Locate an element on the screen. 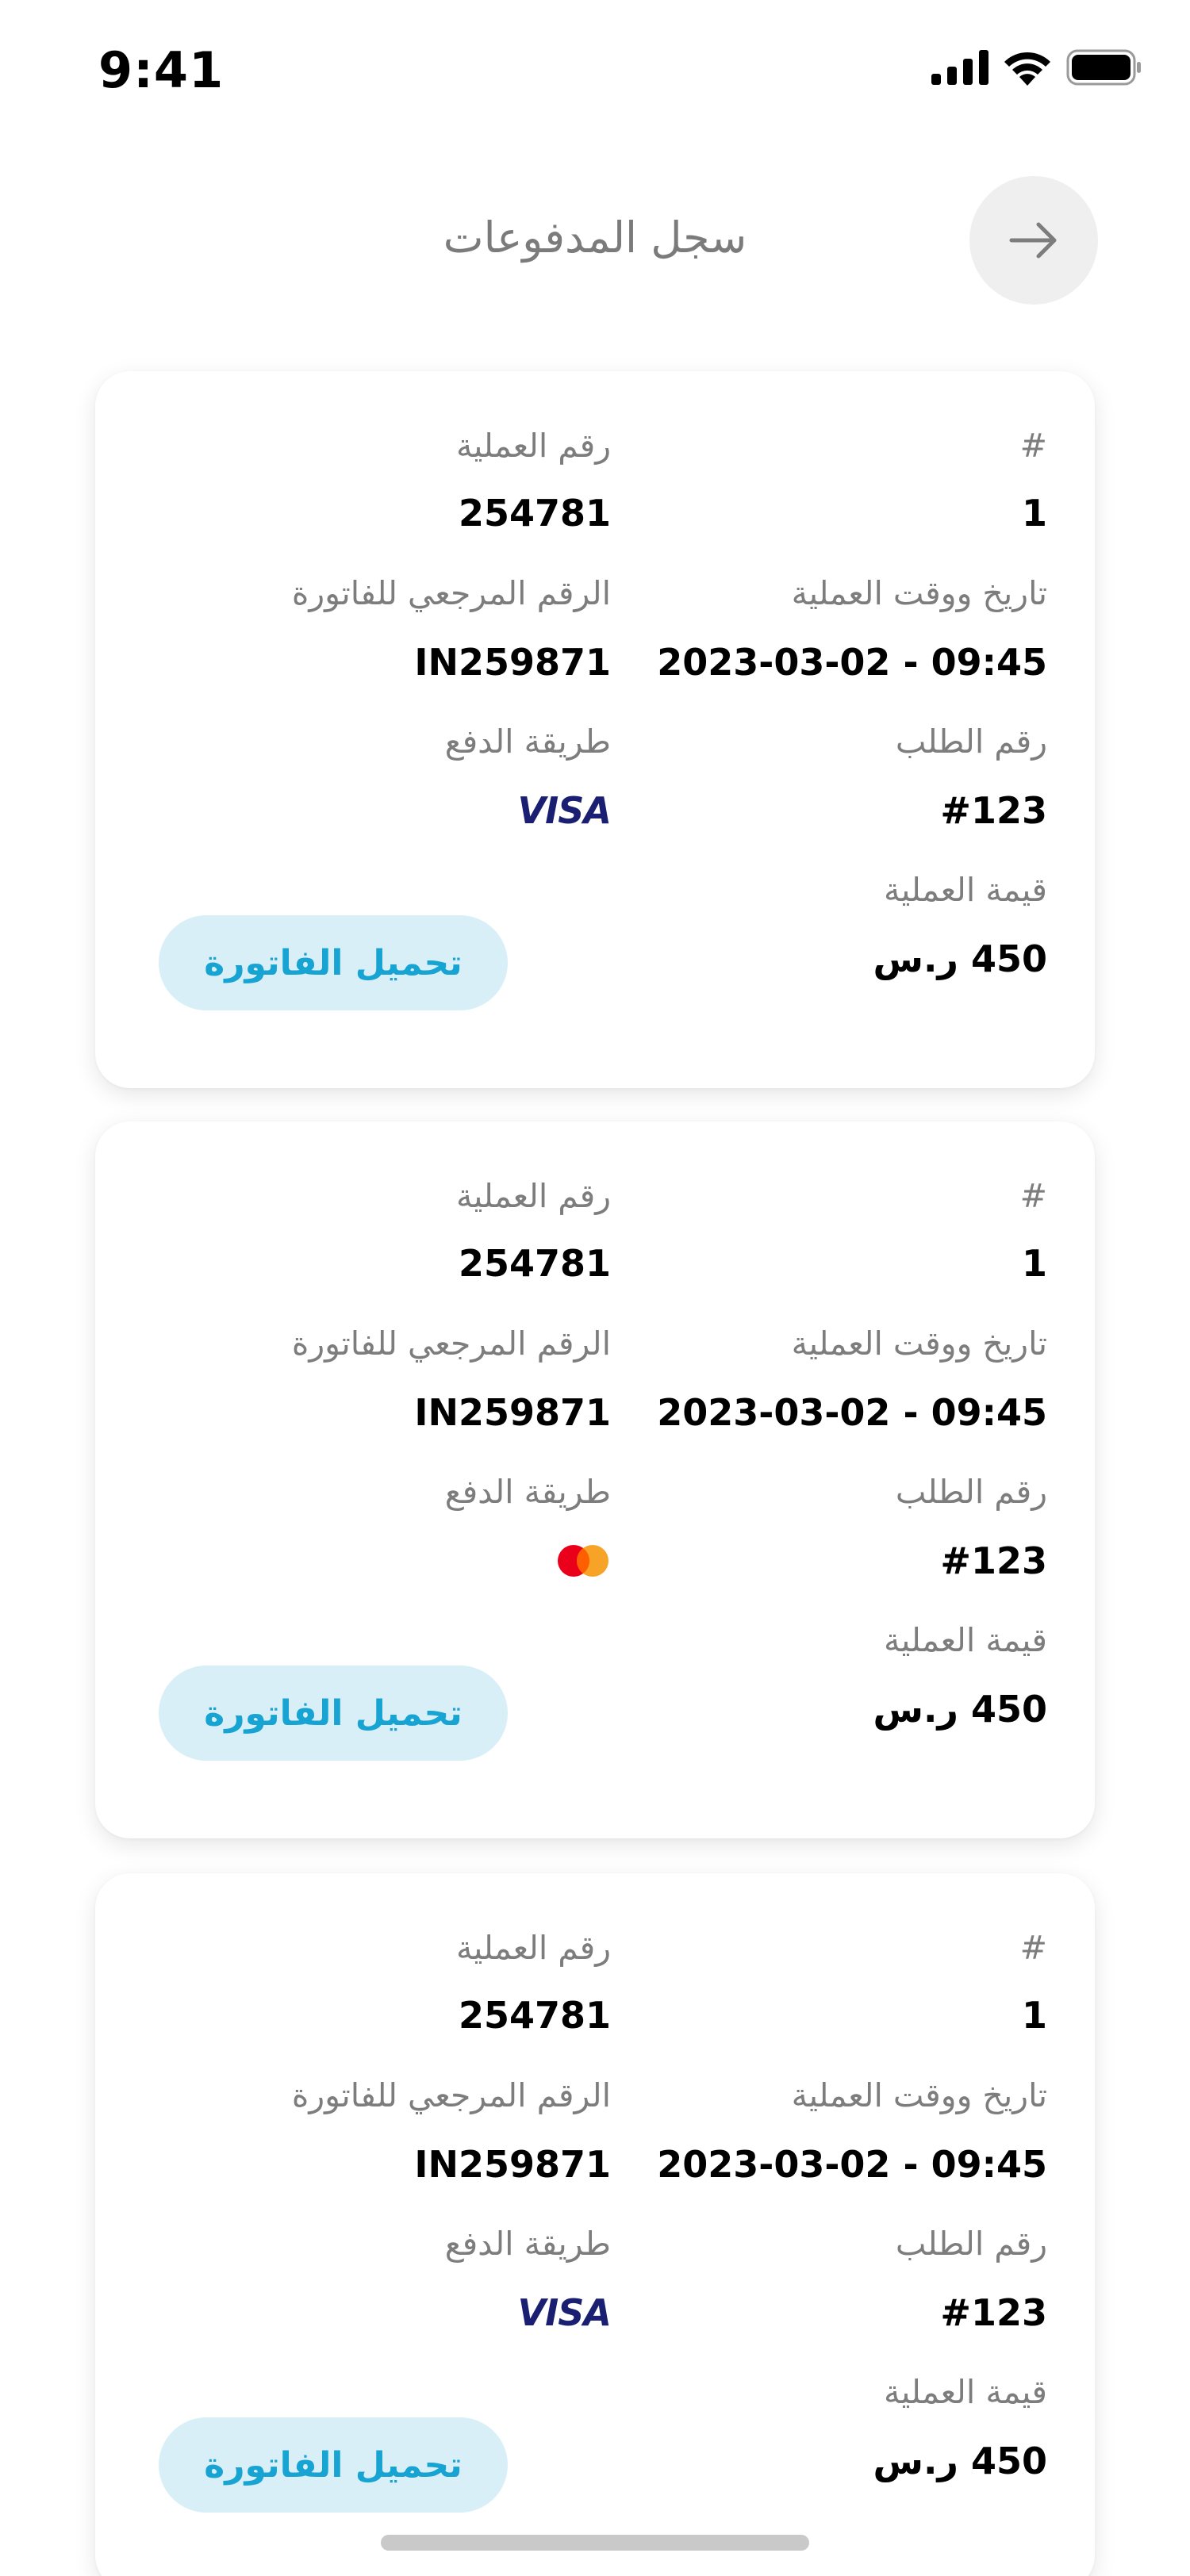 The height and width of the screenshot is (2576, 1190). status-time: 9:41 is located at coordinates (161, 70).